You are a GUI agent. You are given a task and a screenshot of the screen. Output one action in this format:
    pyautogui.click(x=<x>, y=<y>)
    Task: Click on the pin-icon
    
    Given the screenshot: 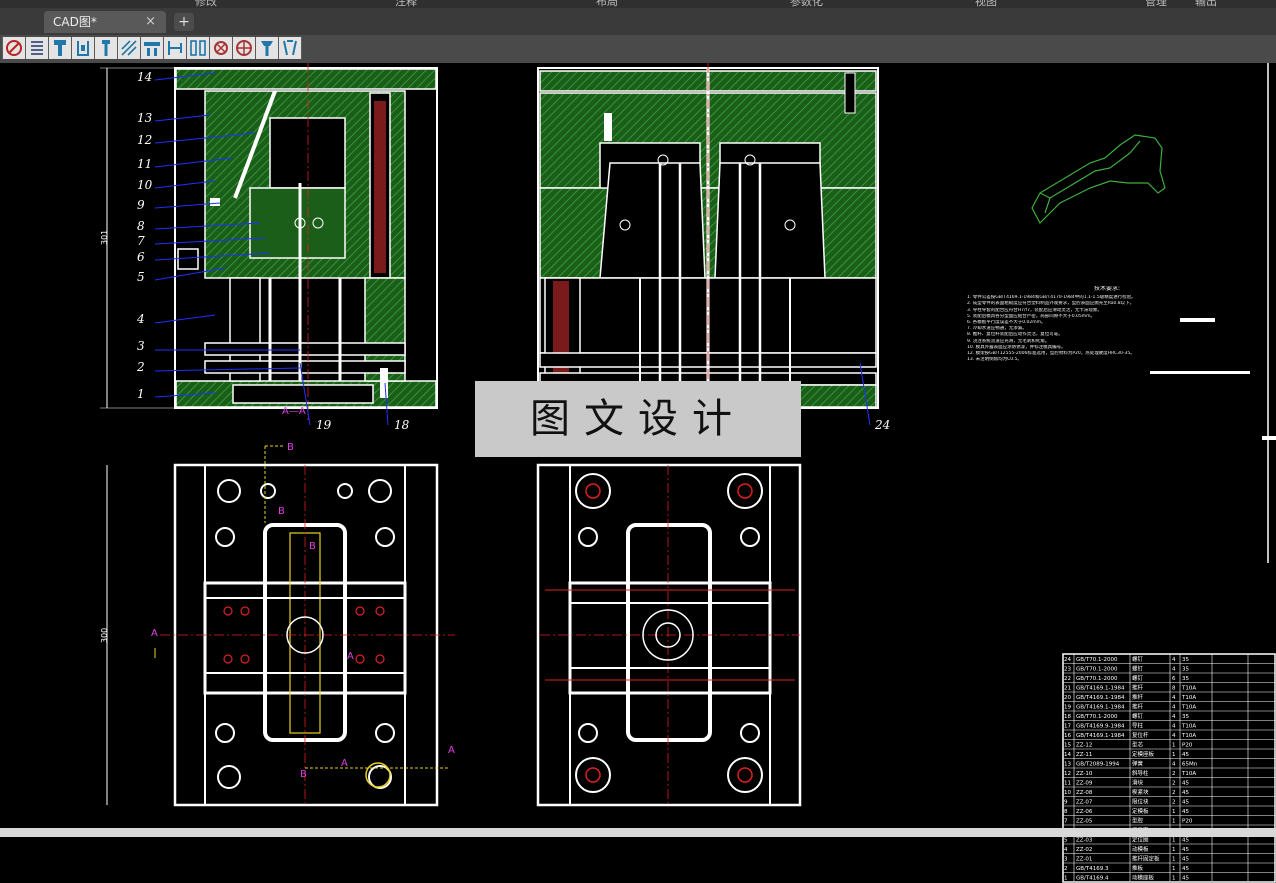 What is the action you would take?
    pyautogui.click(x=106, y=48)
    